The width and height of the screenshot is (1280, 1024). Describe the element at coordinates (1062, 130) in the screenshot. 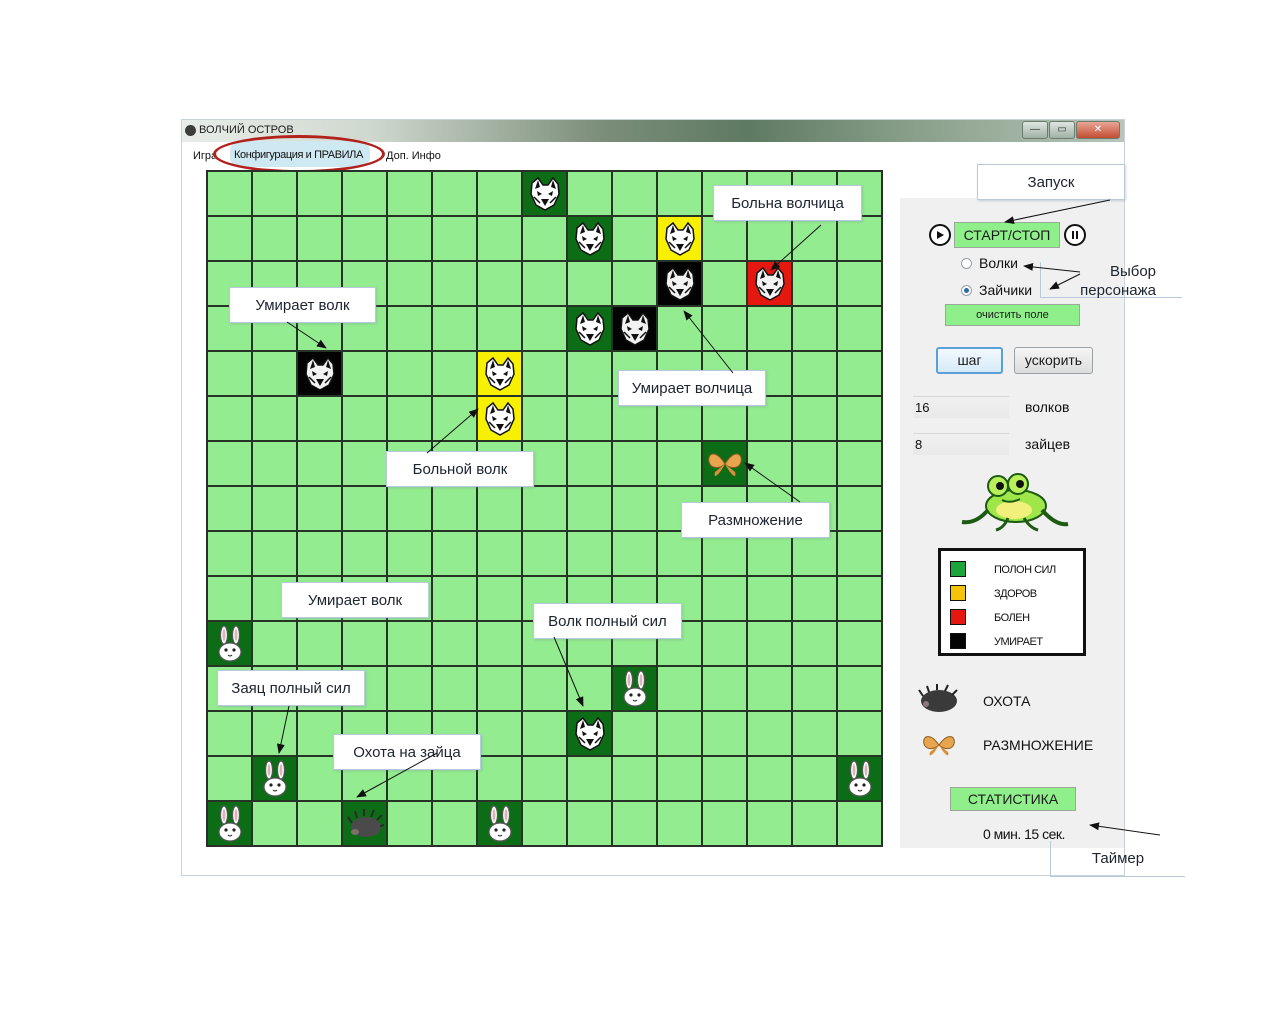

I see `maximize-button: ▭` at that location.